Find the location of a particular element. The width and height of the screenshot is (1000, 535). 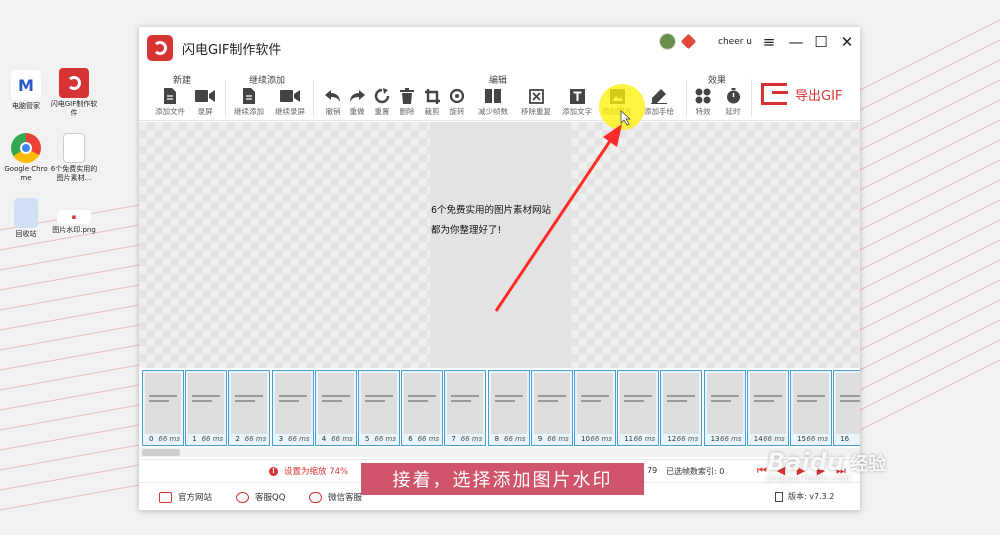

baidu-watermark: Baidu 经验 jingyan.baidu.com is located at coordinates (826, 466).